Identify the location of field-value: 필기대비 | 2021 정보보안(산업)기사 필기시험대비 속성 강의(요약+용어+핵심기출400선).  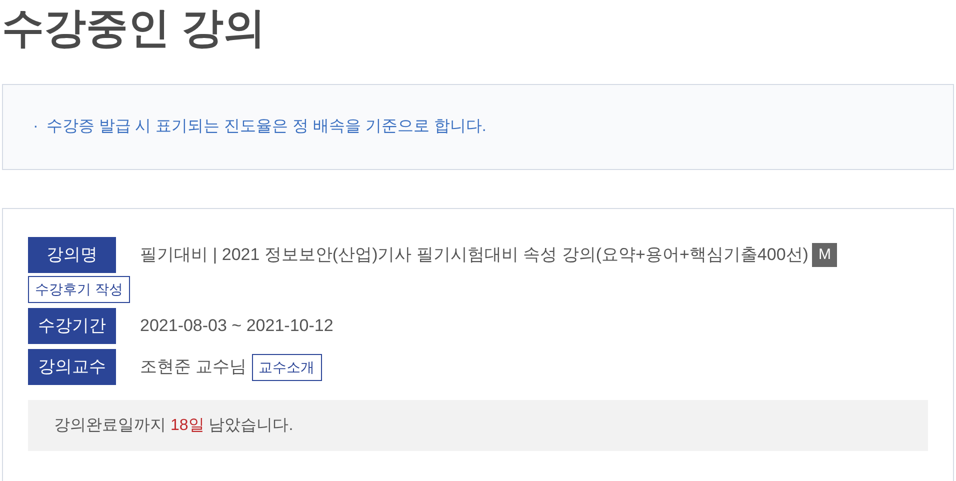
(474, 255).